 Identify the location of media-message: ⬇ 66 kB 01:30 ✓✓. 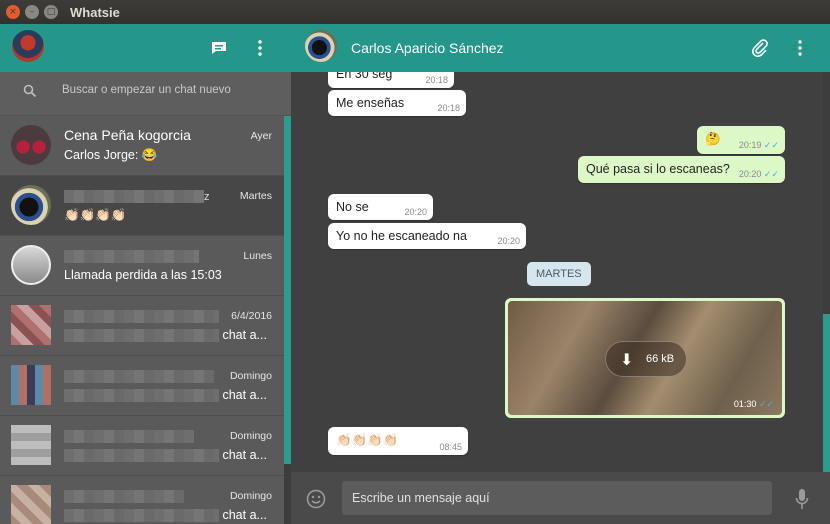
(645, 358).